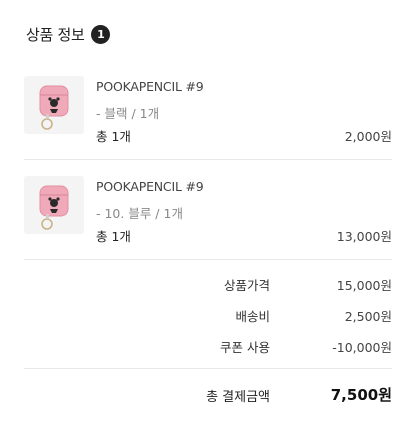 The height and width of the screenshot is (445, 415). What do you see at coordinates (101, 34) in the screenshot?
I see `item-count-badge: 1` at bounding box center [101, 34].